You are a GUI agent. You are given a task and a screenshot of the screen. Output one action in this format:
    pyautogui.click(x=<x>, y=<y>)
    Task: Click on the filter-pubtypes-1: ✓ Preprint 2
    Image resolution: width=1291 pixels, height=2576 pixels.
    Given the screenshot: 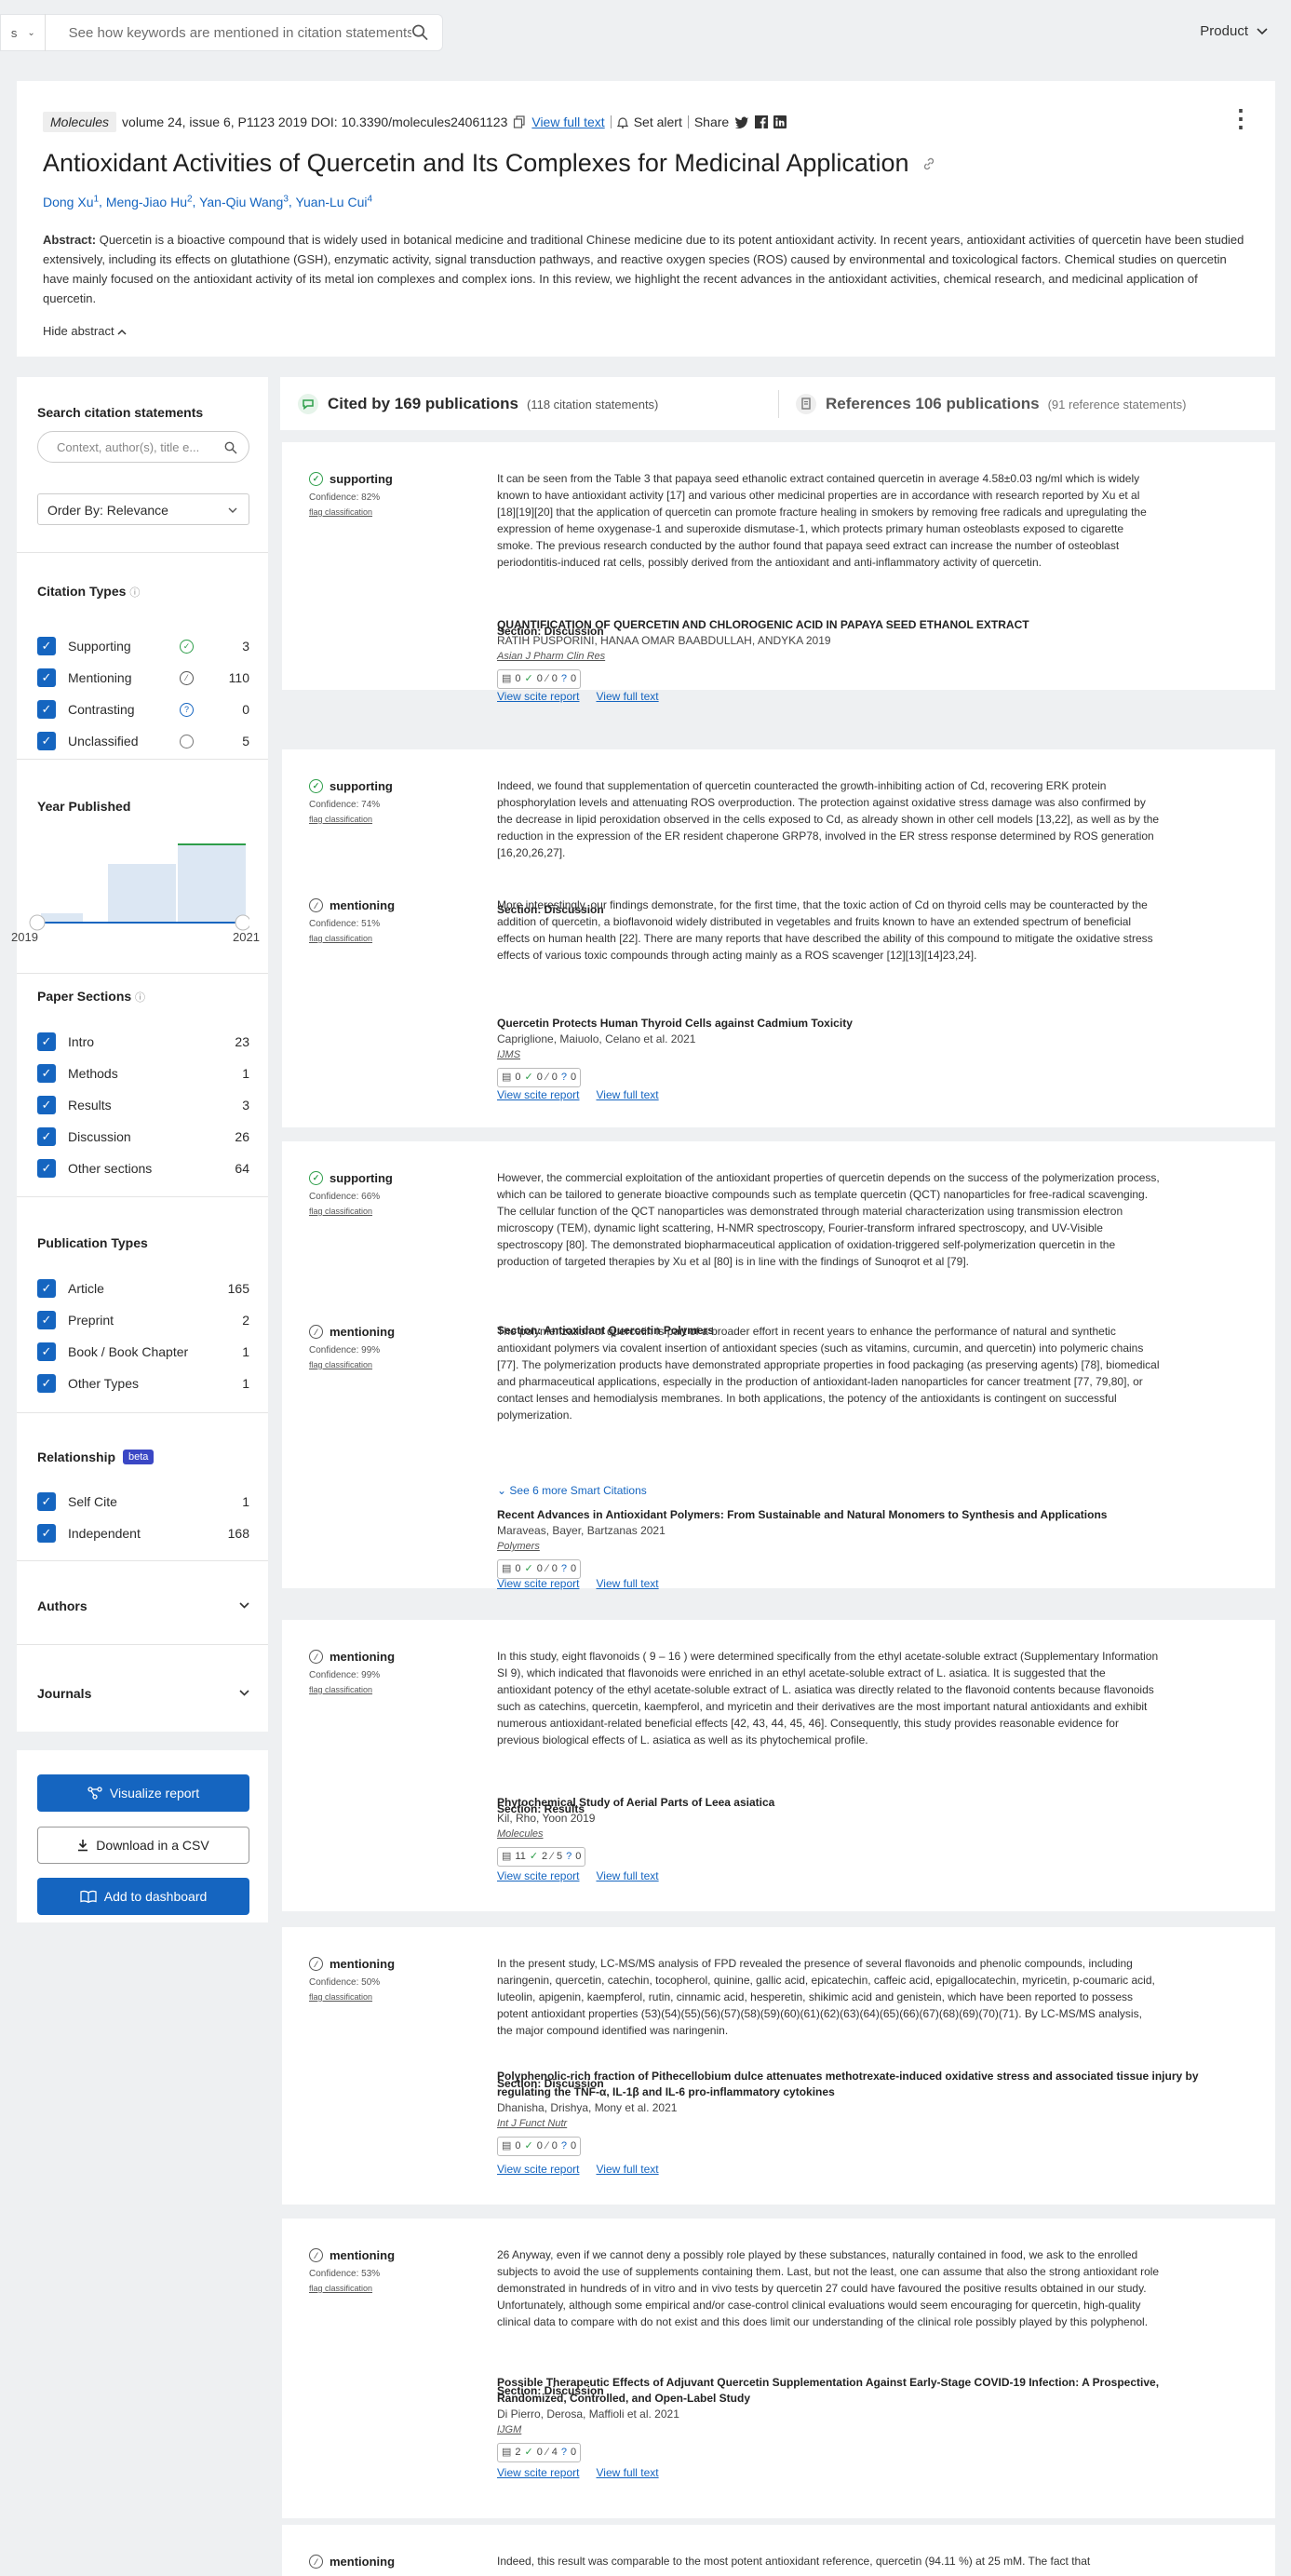 What is the action you would take?
    pyautogui.click(x=143, y=1320)
    